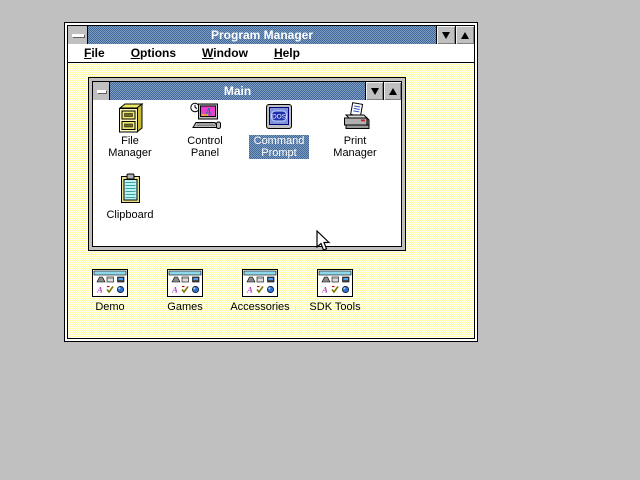 The height and width of the screenshot is (480, 640). I want to click on program-item-label: File Manager, so click(130, 147).